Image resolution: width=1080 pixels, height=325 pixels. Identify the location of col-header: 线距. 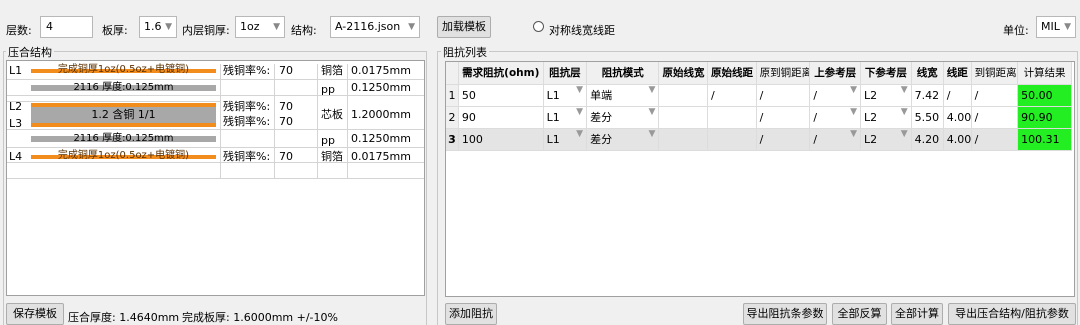
(957, 73).